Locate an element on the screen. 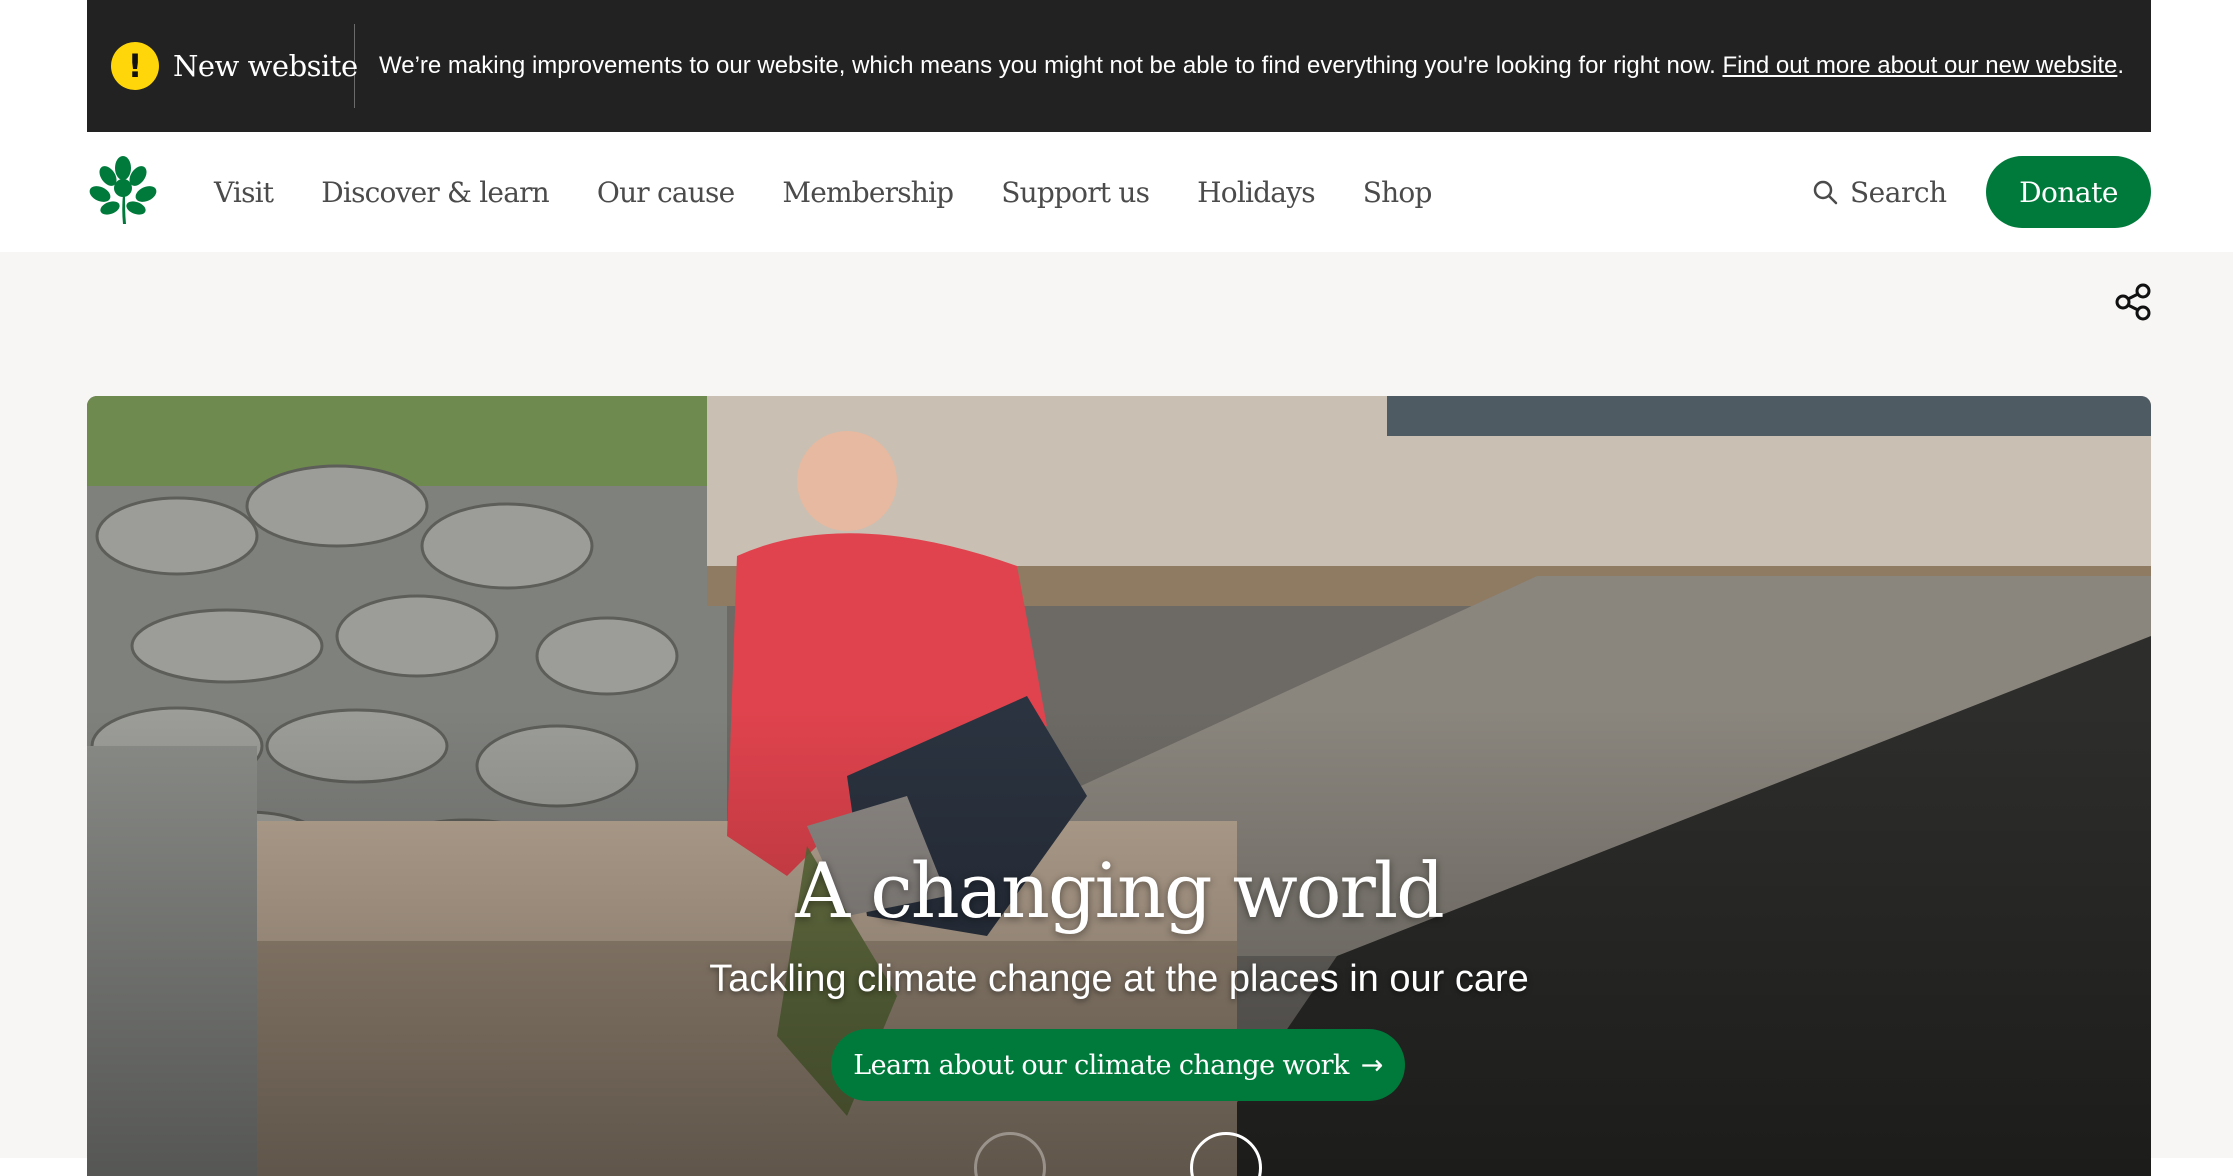 This screenshot has height=1176, width=2233. search-label: Search is located at coordinates (1898, 192).